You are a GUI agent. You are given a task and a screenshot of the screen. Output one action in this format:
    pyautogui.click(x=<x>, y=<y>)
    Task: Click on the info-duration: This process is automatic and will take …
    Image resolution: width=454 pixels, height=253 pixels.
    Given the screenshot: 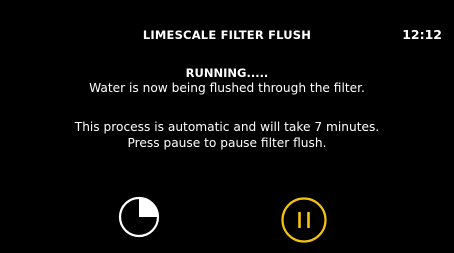 What is the action you would take?
    pyautogui.click(x=227, y=127)
    